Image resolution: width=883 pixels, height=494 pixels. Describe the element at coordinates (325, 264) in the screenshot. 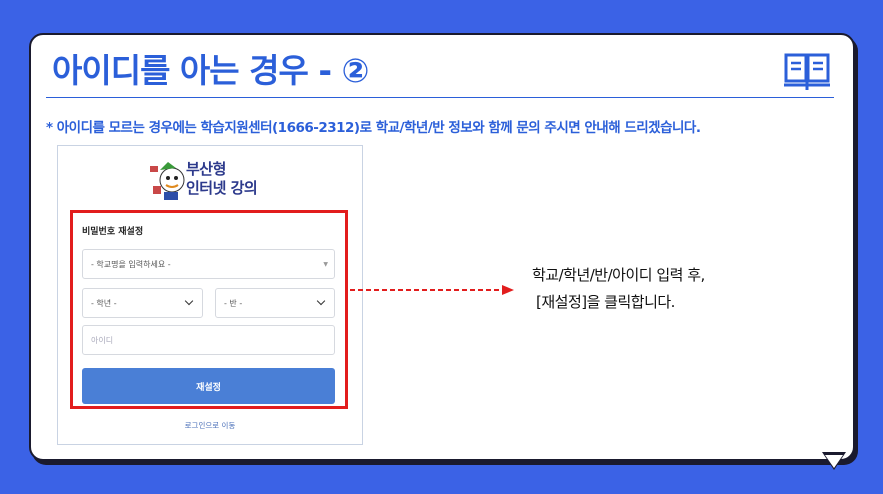

I see `caret-down-icon: ▼` at that location.